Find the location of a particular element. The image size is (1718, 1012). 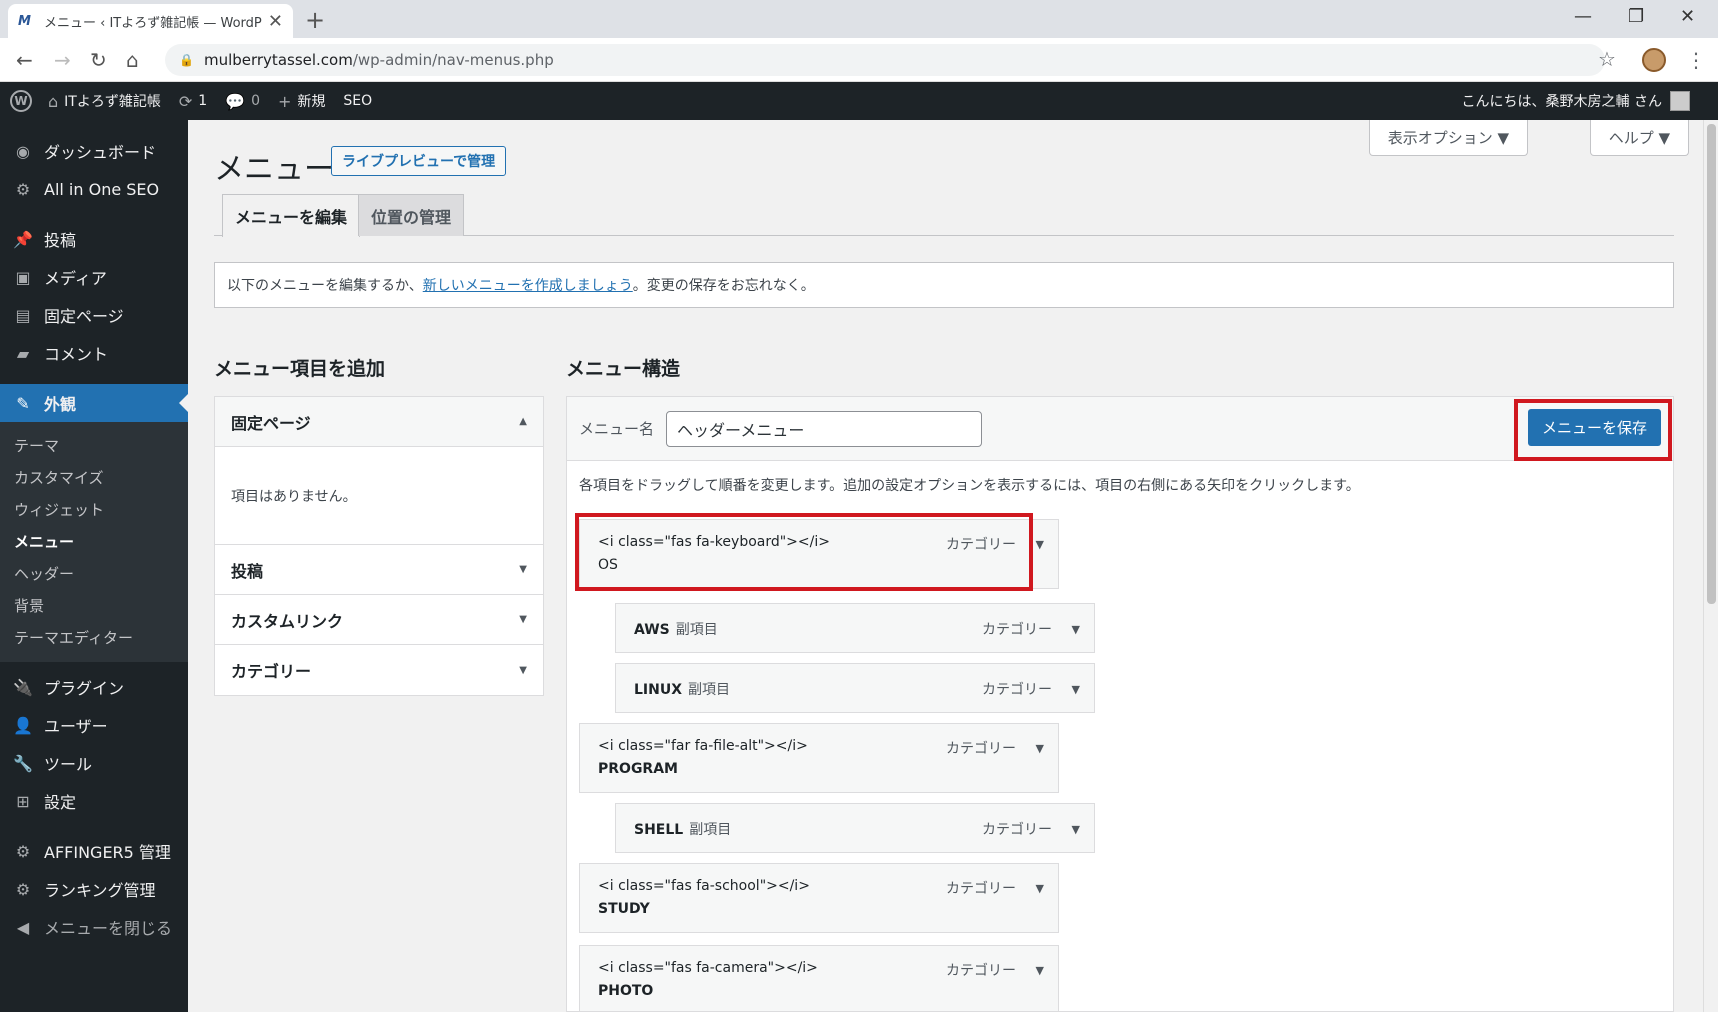

sidebar-item-users: 👤 ユーザー is located at coordinates (94, 725).